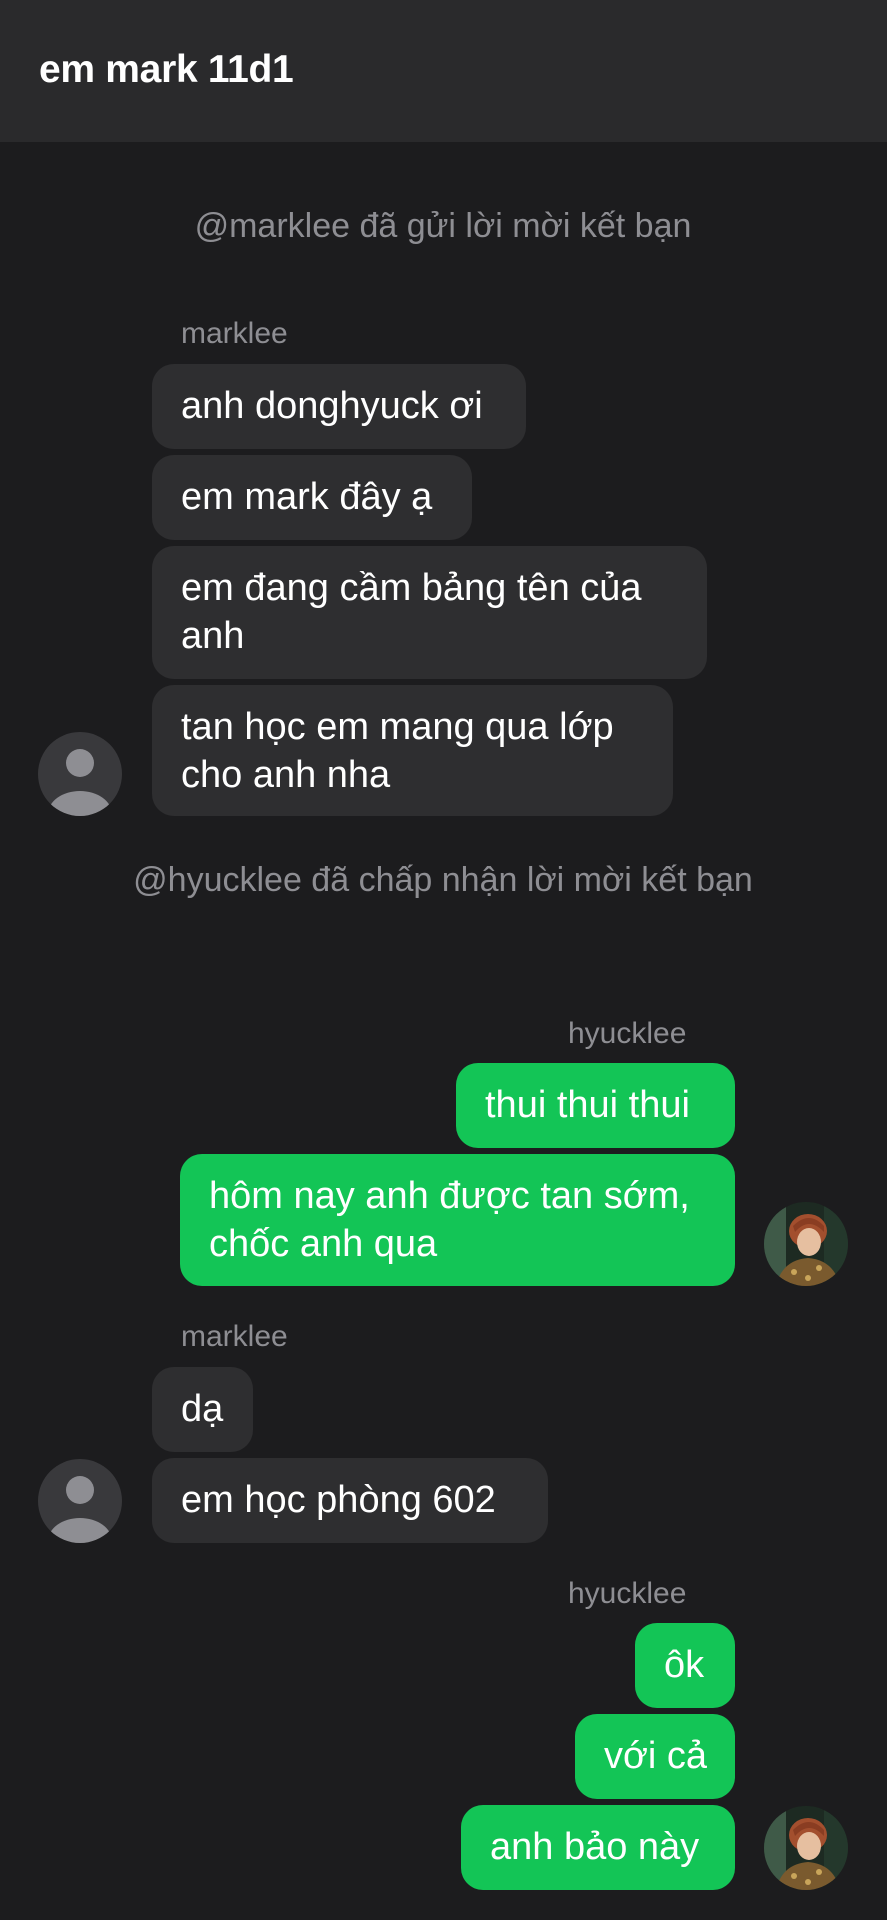 This screenshot has width=887, height=1920. What do you see at coordinates (312, 497) in the screenshot?
I see `incoming-message-bubble: em mark đây ạ` at bounding box center [312, 497].